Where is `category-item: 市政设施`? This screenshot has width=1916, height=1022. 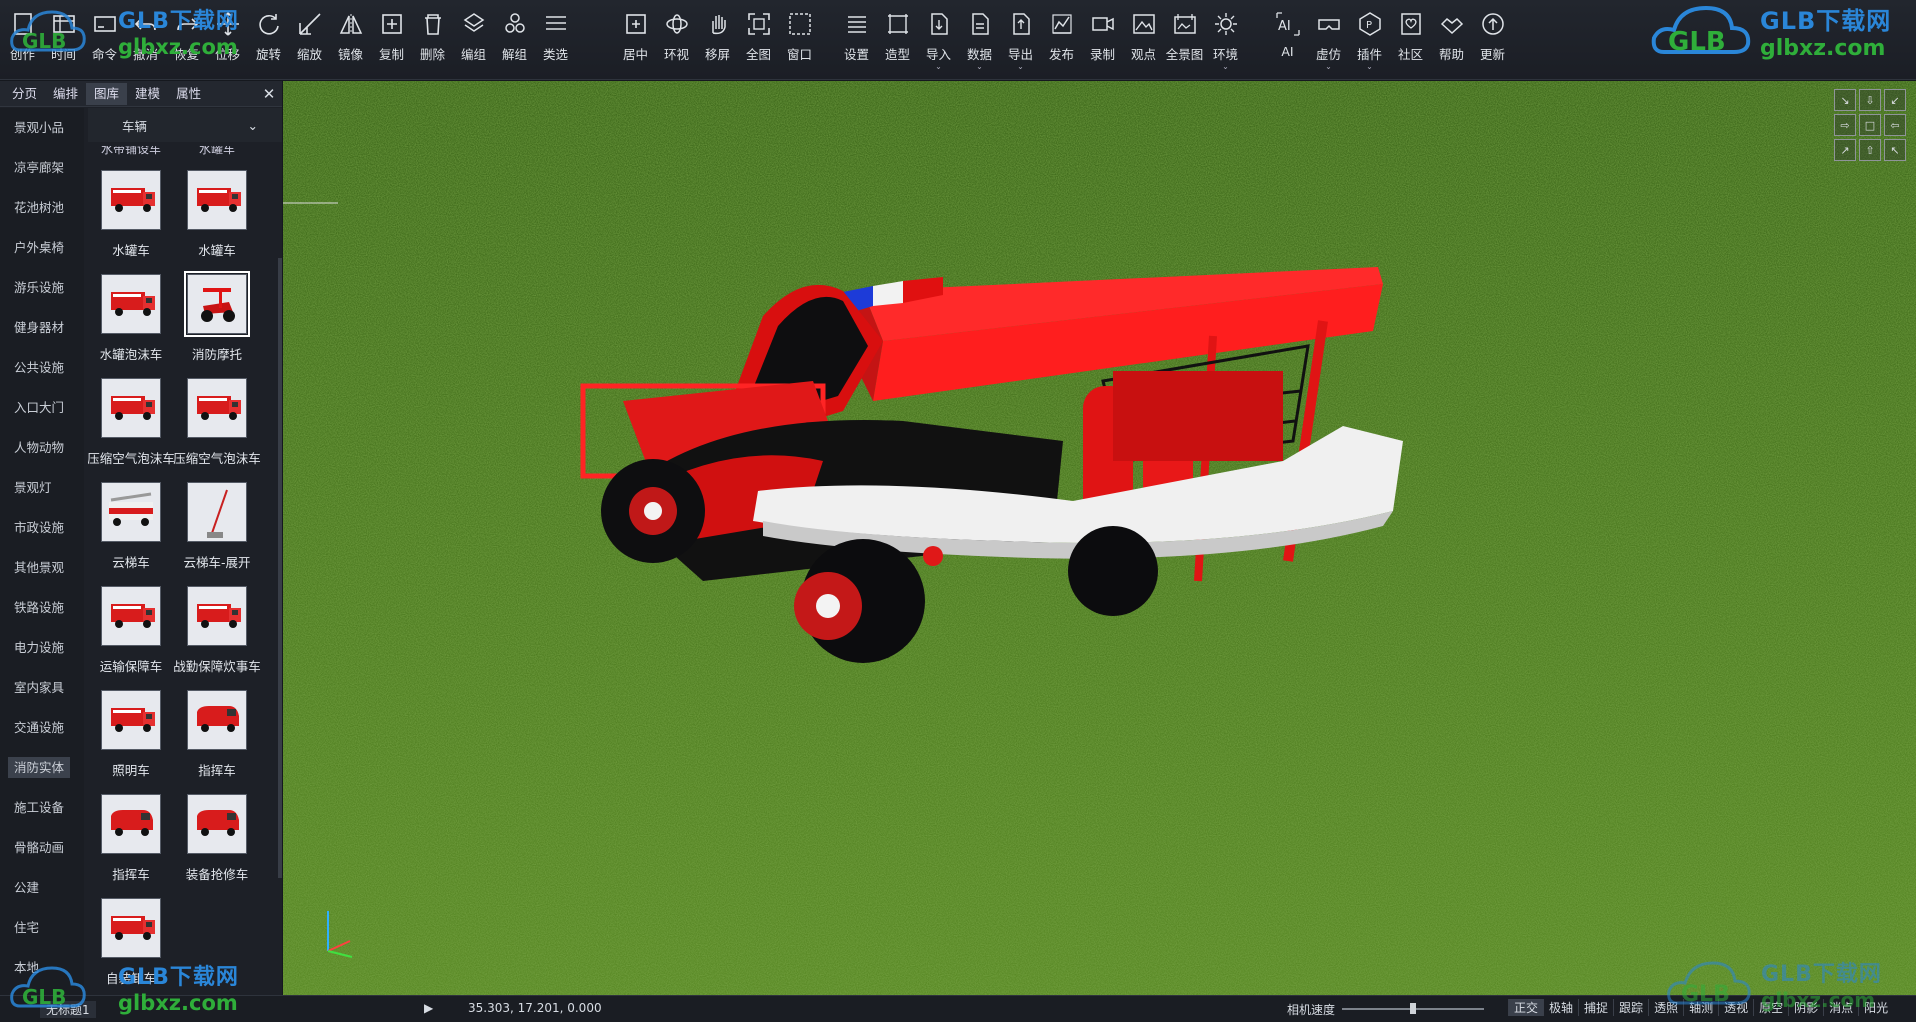
category-item: 市政设施 is located at coordinates (42, 528).